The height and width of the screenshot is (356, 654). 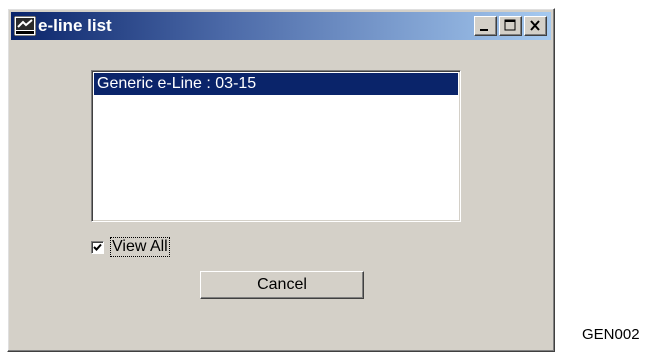 What do you see at coordinates (484, 30) in the screenshot?
I see `minimize-icon` at bounding box center [484, 30].